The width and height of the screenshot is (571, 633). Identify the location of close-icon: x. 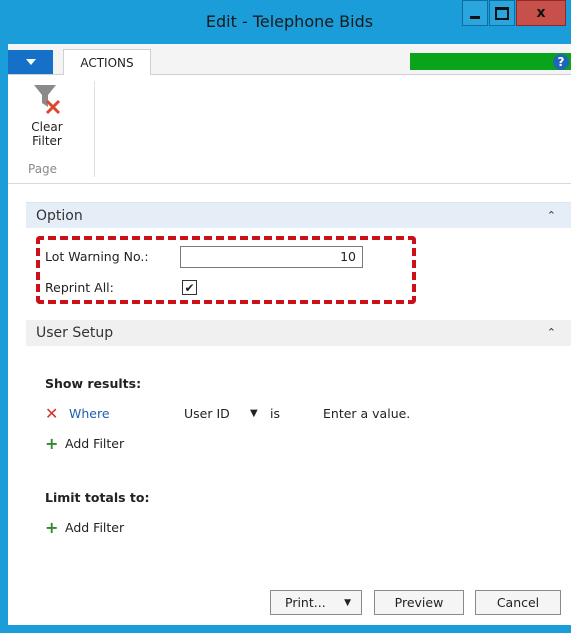
(541, 13).